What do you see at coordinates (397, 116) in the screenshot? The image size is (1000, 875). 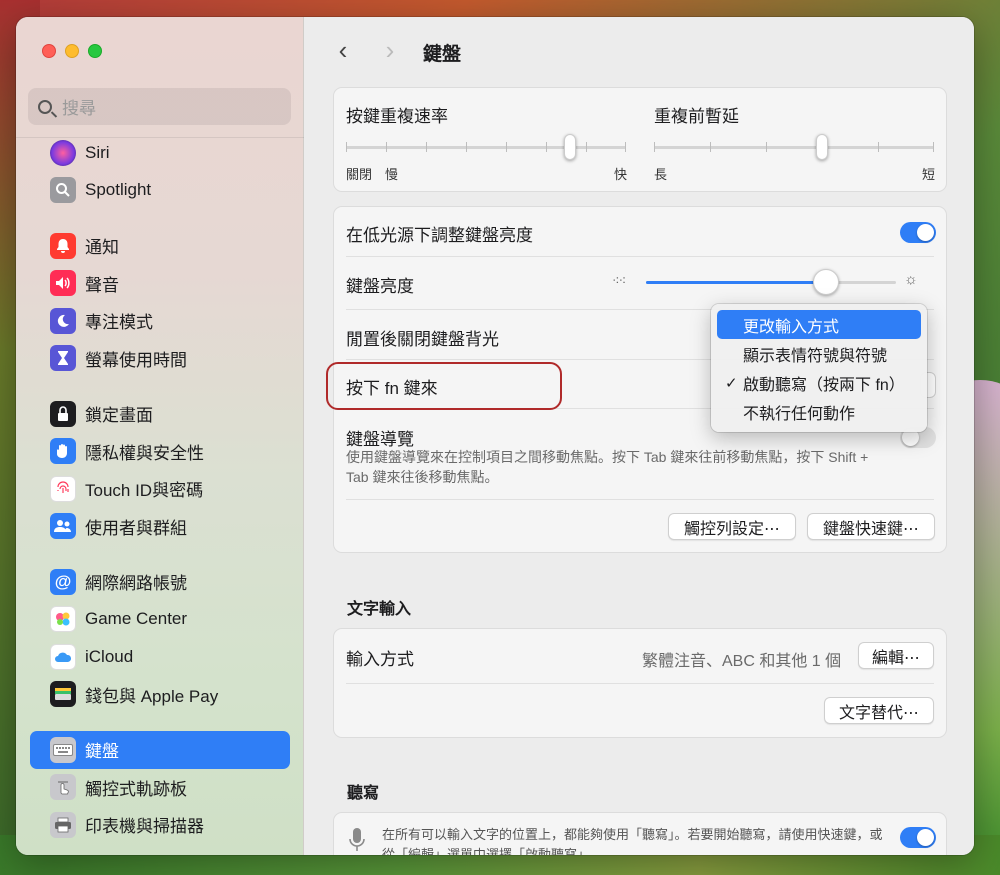 I see `key-repeat-rate-label: 按鍵重複速率` at bounding box center [397, 116].